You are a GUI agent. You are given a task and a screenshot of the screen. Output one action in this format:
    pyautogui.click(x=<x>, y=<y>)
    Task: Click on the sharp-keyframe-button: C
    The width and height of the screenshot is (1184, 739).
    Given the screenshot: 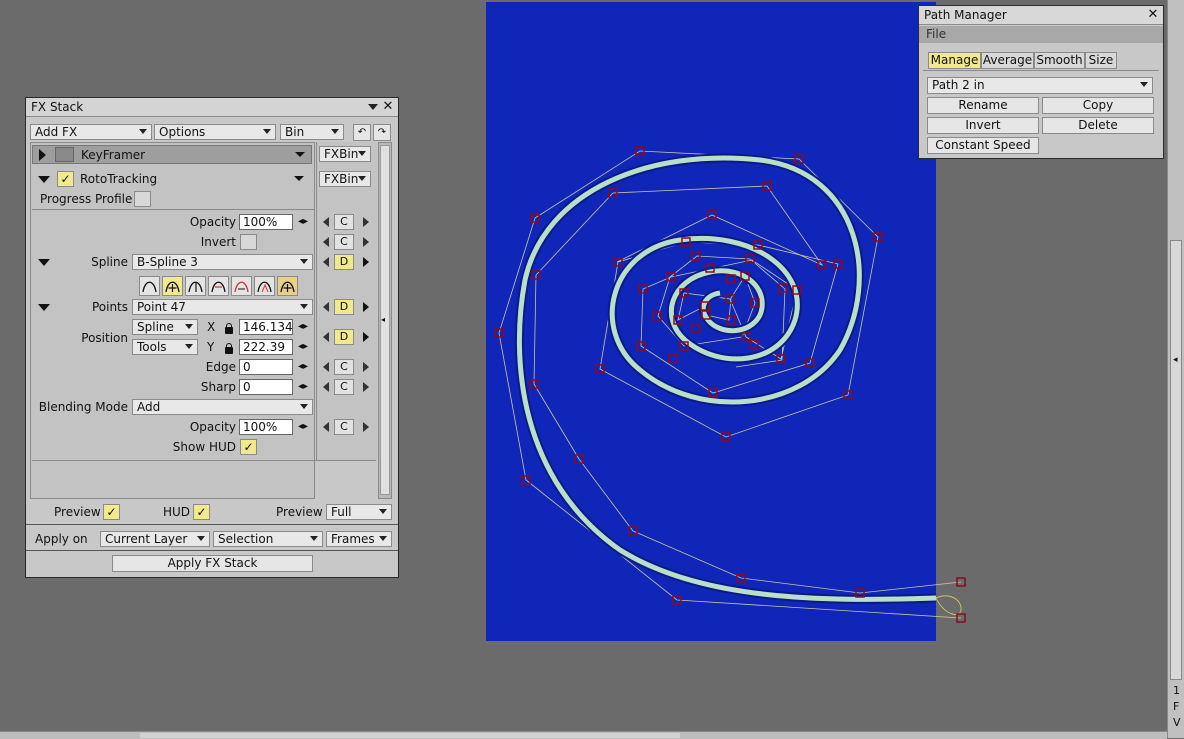 What is the action you would take?
    pyautogui.click(x=344, y=387)
    